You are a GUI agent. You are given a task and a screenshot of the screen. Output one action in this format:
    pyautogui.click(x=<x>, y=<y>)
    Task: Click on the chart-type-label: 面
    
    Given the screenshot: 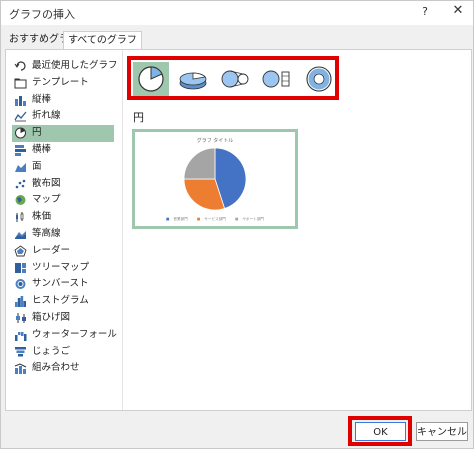 What is the action you would take?
    pyautogui.click(x=37, y=166)
    